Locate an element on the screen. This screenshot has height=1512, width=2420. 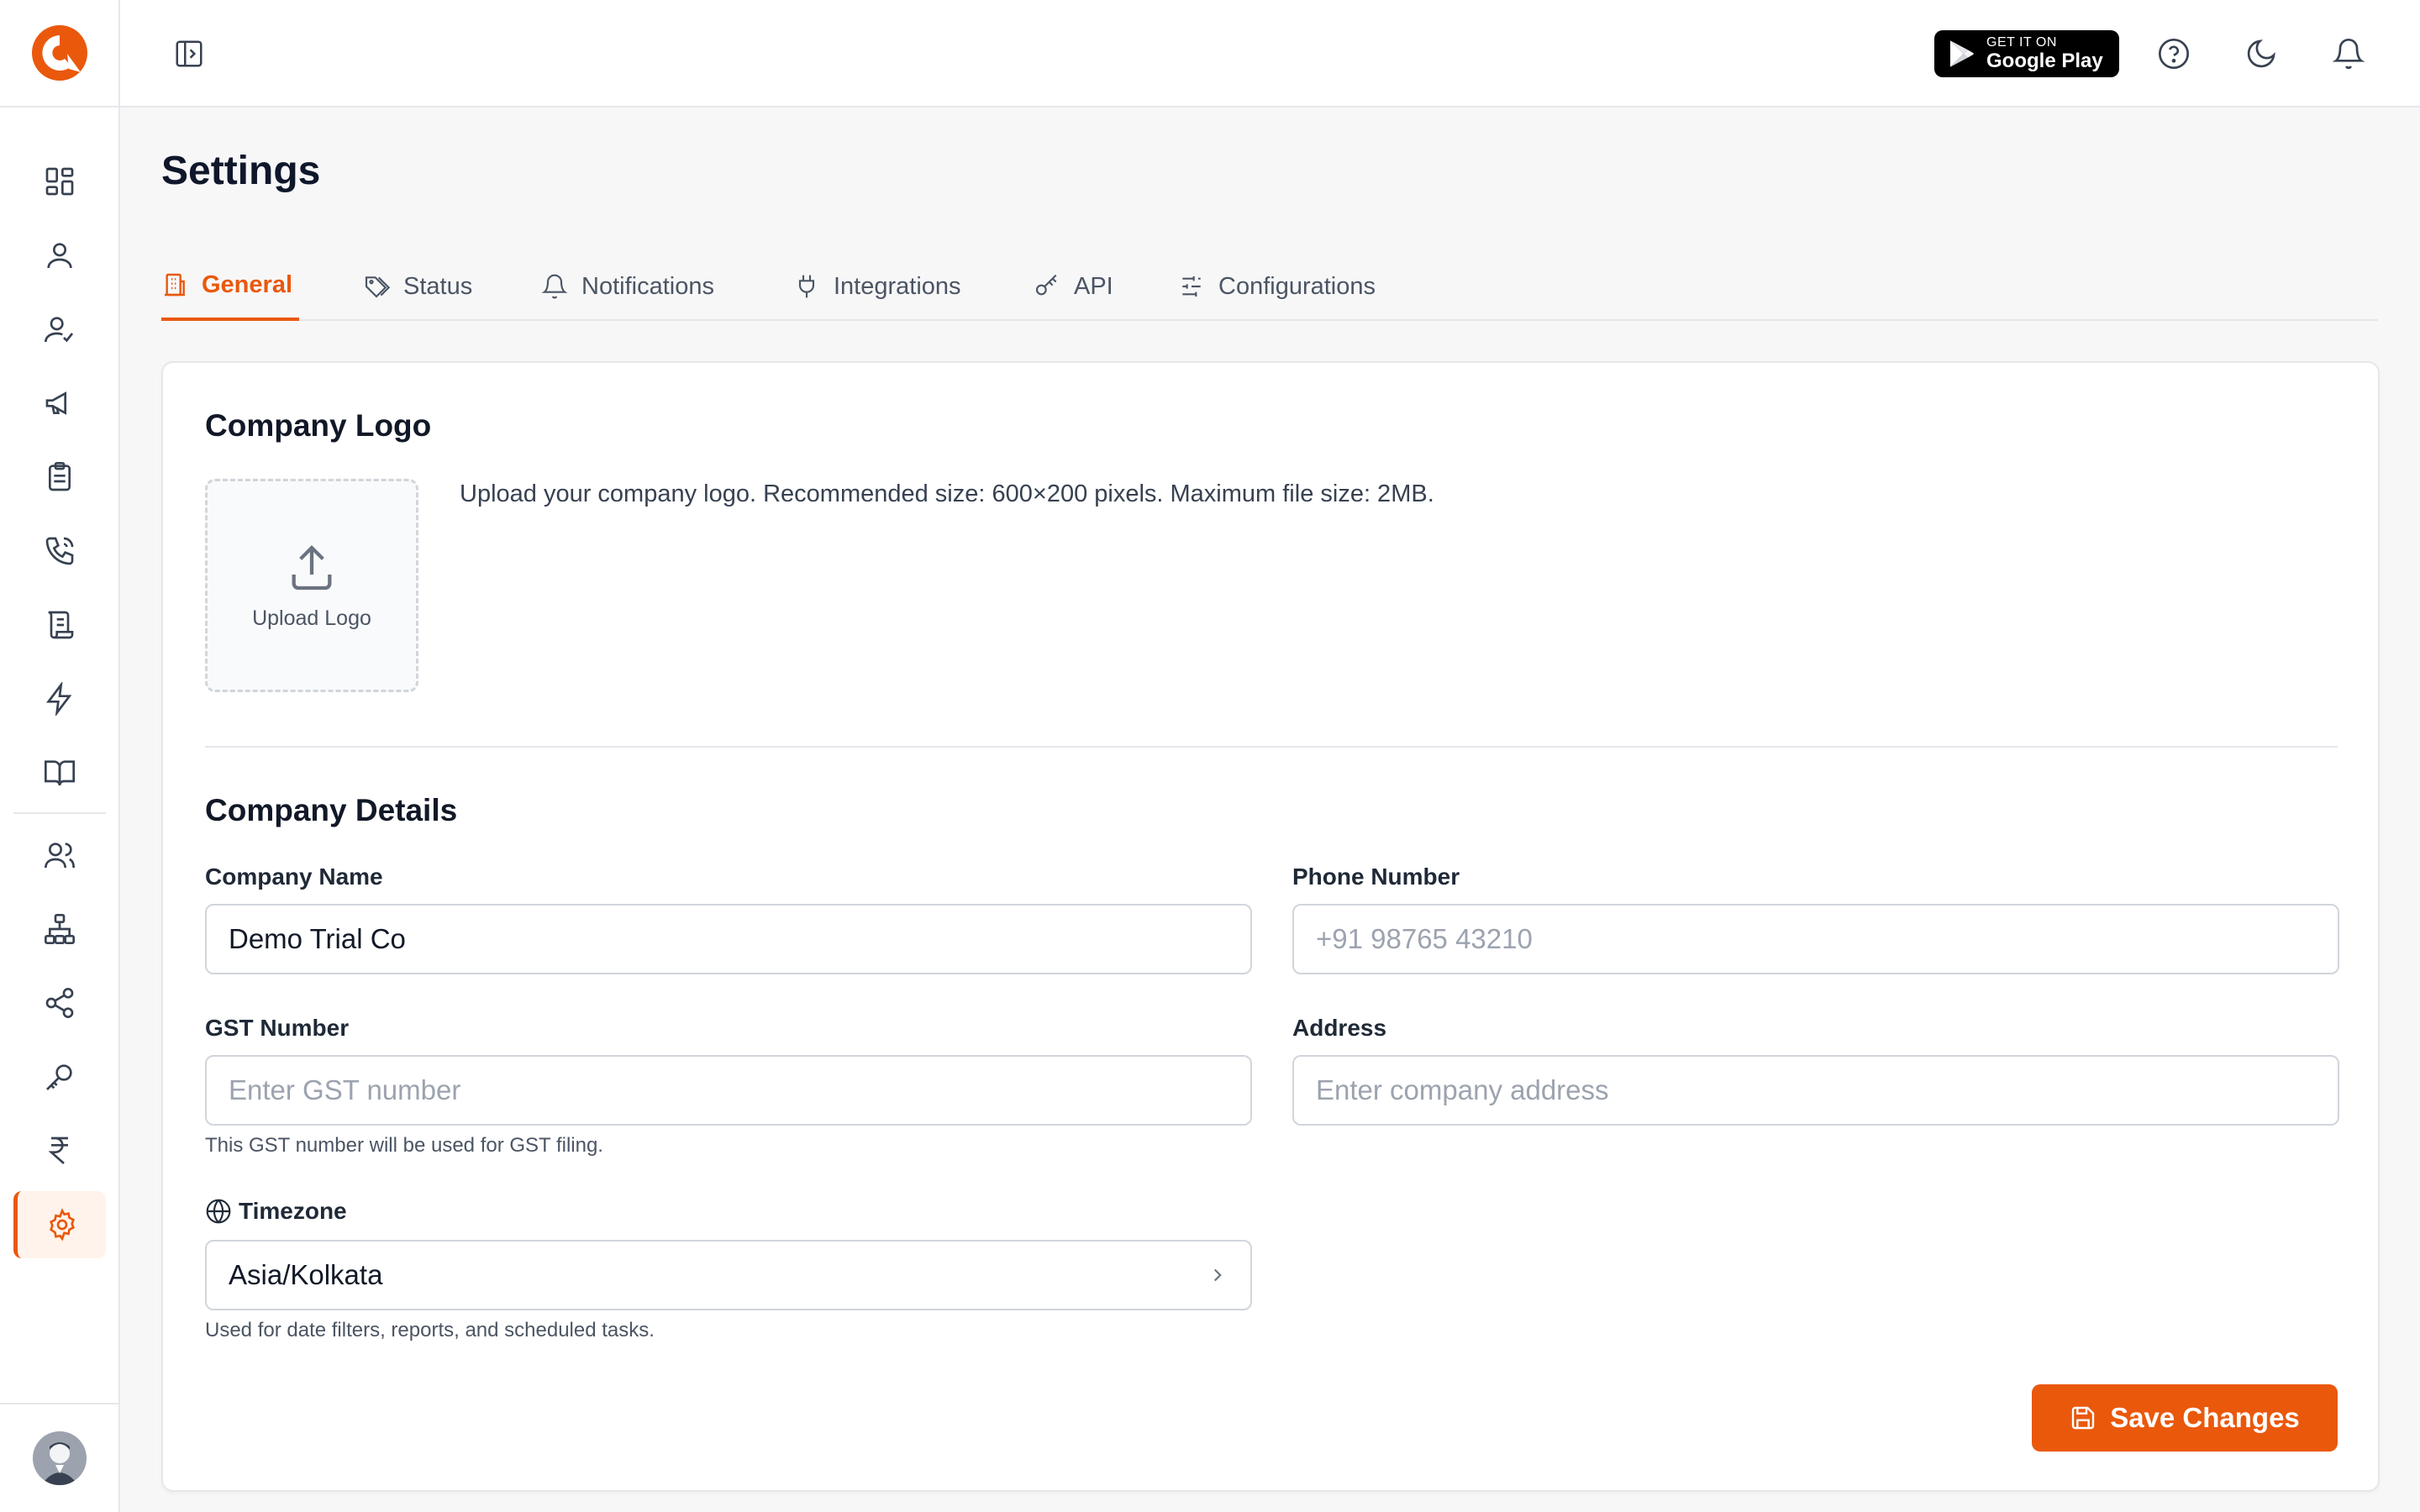
help-button is located at coordinates (2173, 53).